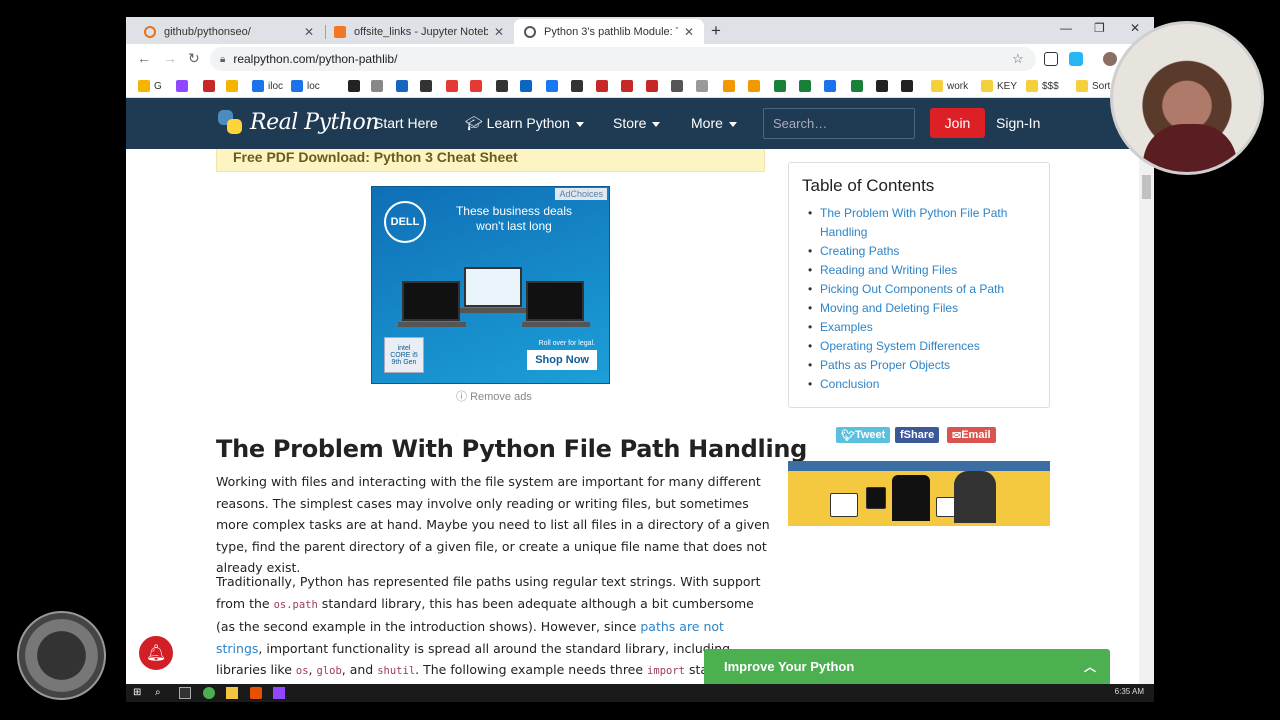  Describe the element at coordinates (305, 86) in the screenshot. I see `bookmark-item: loc` at that location.